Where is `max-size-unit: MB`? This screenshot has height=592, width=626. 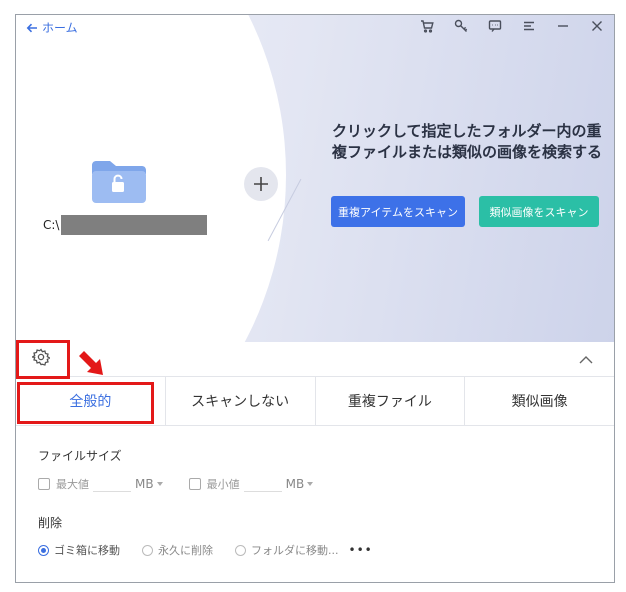 max-size-unit: MB is located at coordinates (144, 483).